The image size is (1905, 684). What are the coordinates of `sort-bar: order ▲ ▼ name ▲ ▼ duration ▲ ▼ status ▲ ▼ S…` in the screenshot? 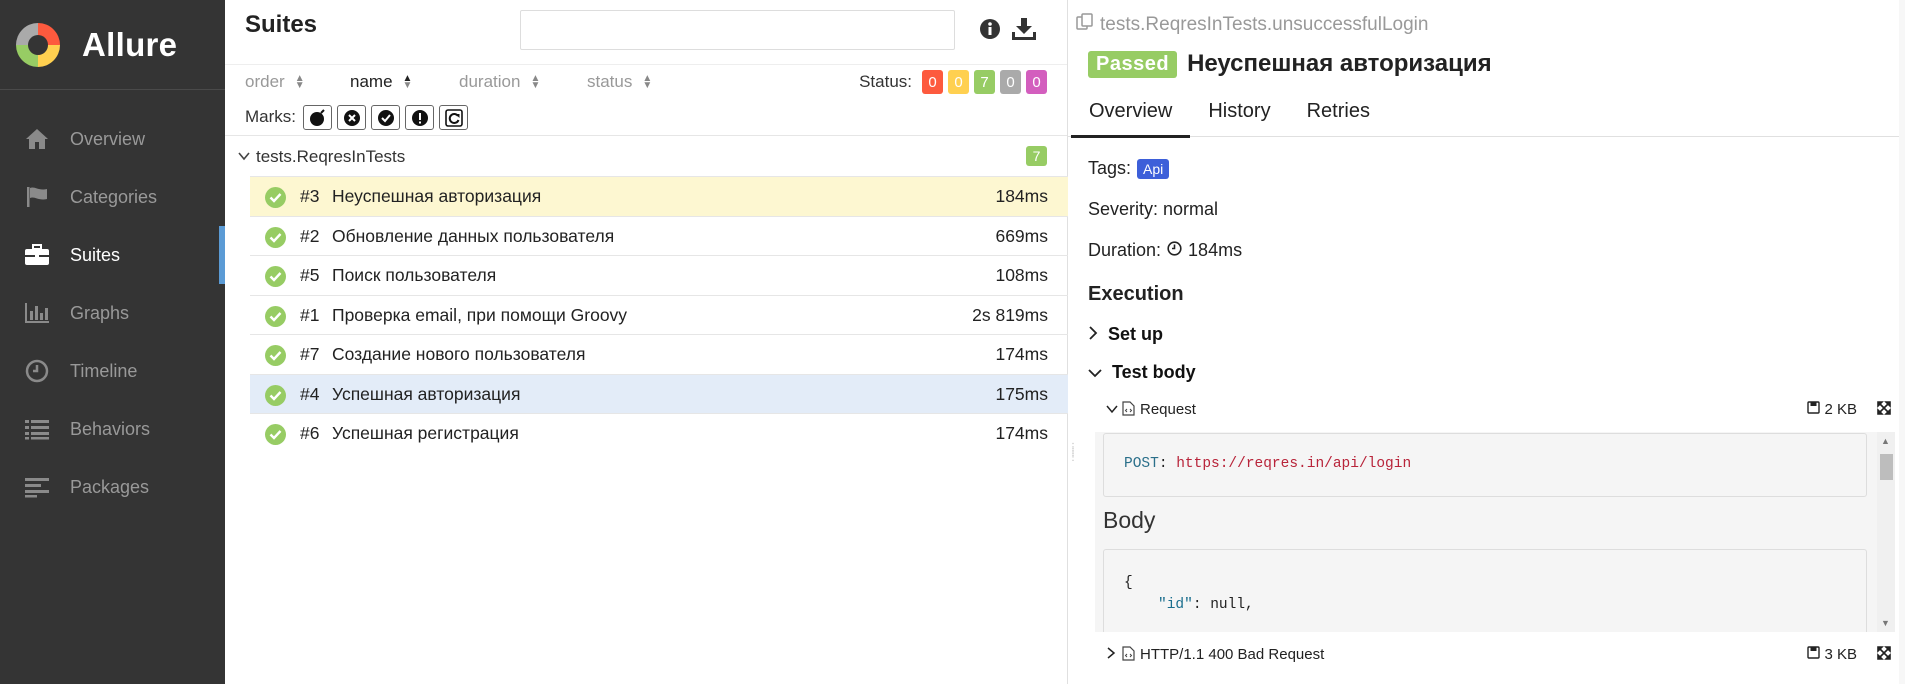 It's located at (646, 82).